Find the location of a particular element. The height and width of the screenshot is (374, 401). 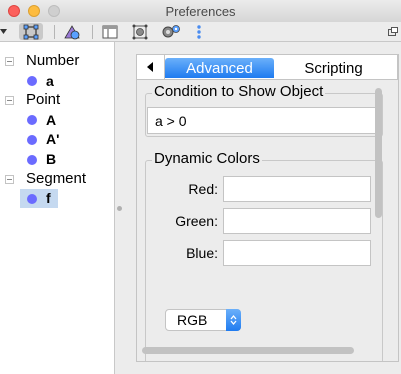

window-title: Preferences is located at coordinates (200, 11).